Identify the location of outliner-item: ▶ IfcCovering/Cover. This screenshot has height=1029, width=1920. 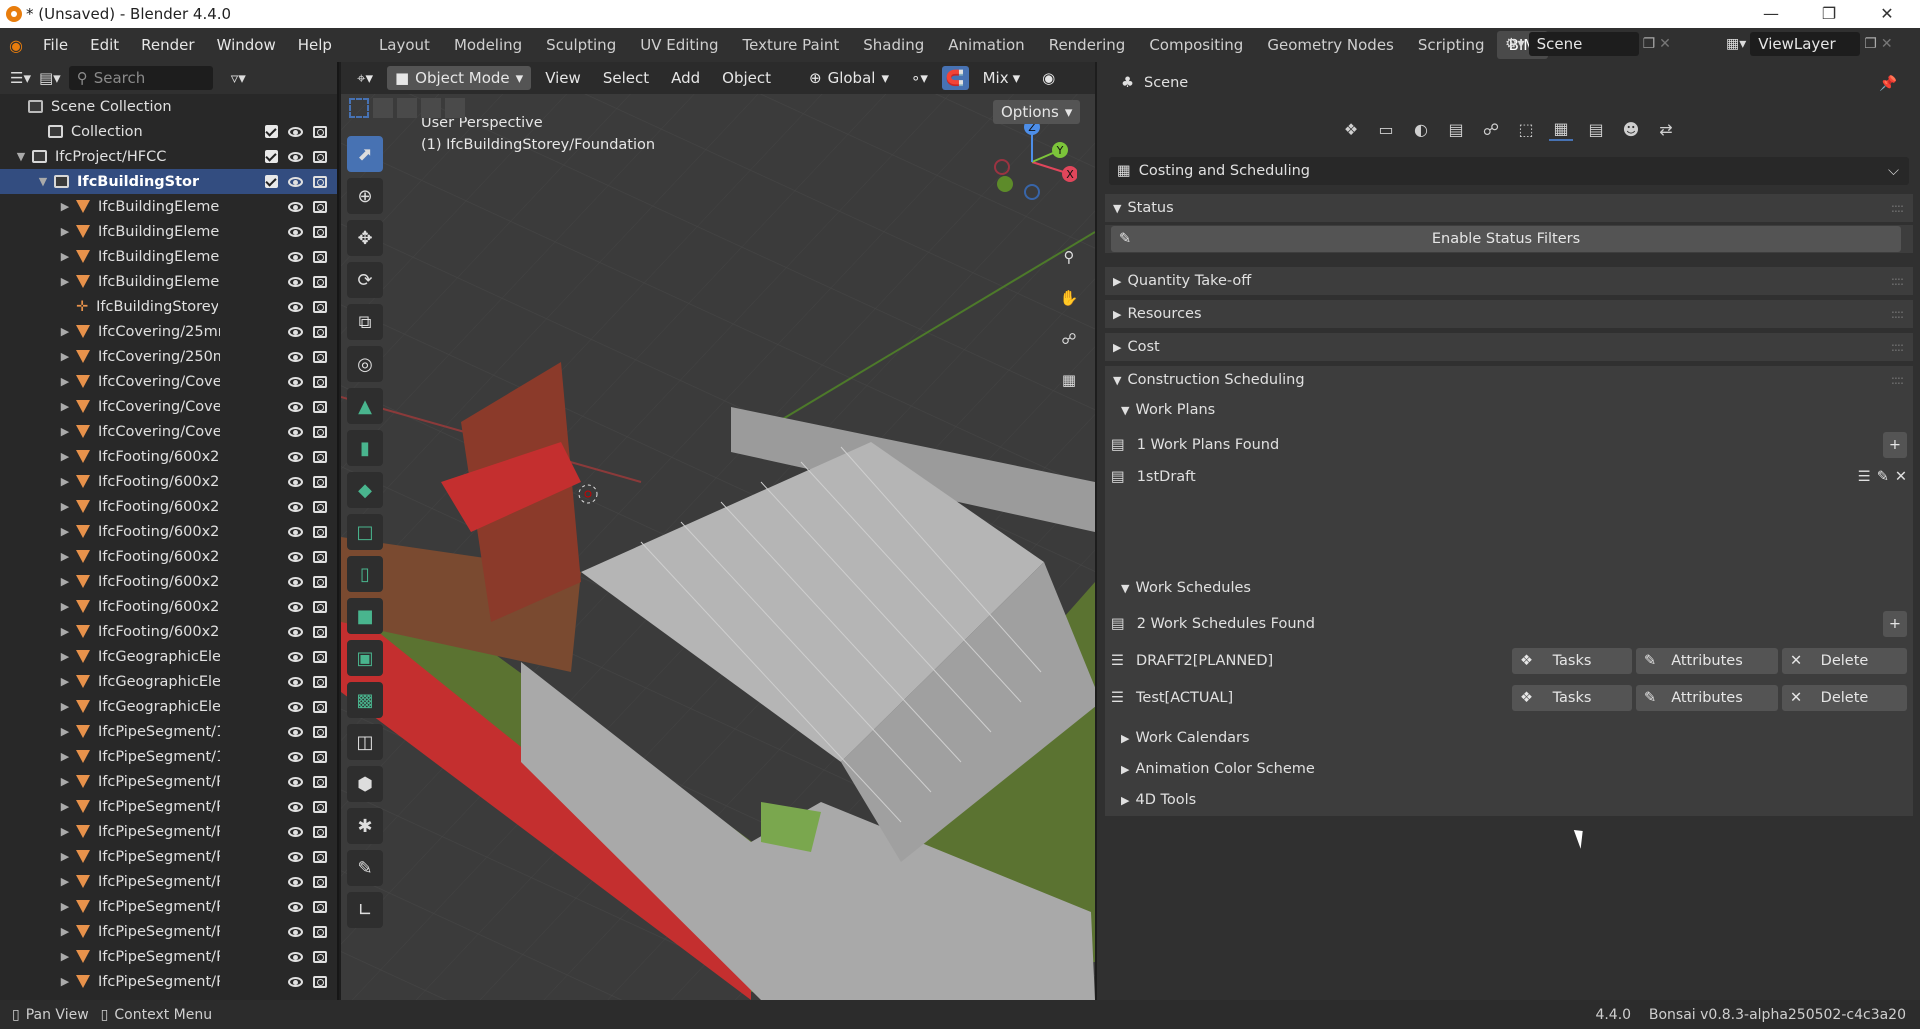
(168, 381).